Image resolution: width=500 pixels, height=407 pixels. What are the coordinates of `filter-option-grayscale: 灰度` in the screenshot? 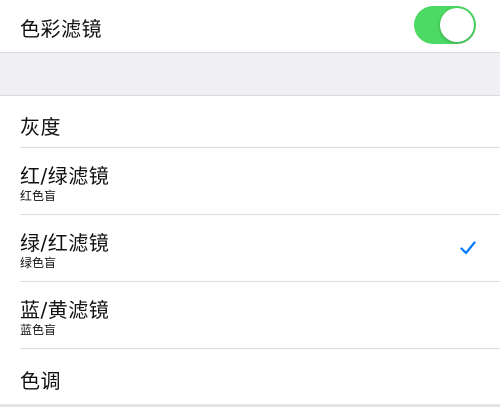 It's located at (250, 122).